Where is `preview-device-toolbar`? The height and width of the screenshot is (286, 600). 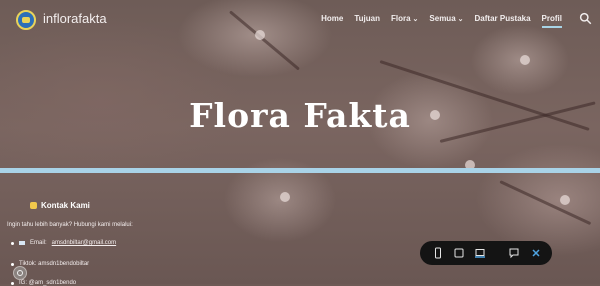 preview-device-toolbar is located at coordinates (486, 253).